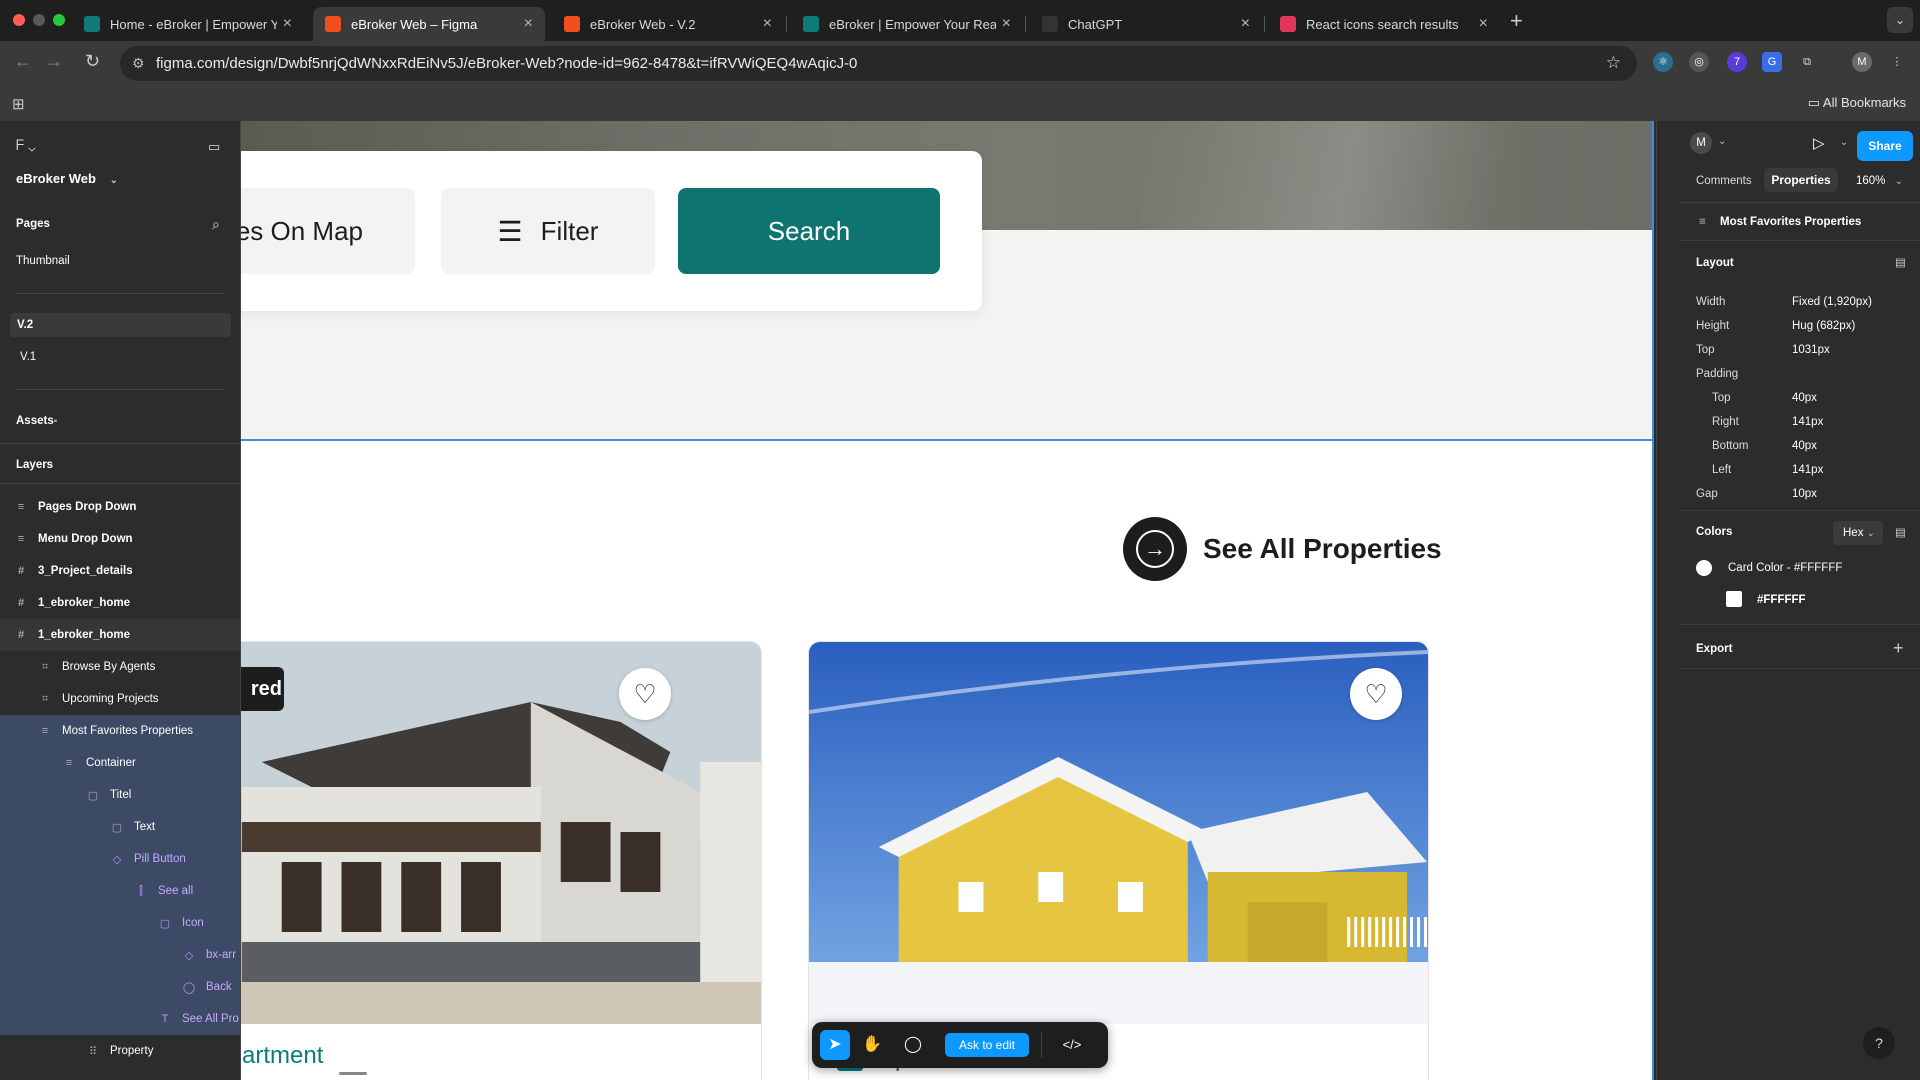 This screenshot has height=1080, width=1920. I want to click on property-value: 10px, so click(1804, 494).